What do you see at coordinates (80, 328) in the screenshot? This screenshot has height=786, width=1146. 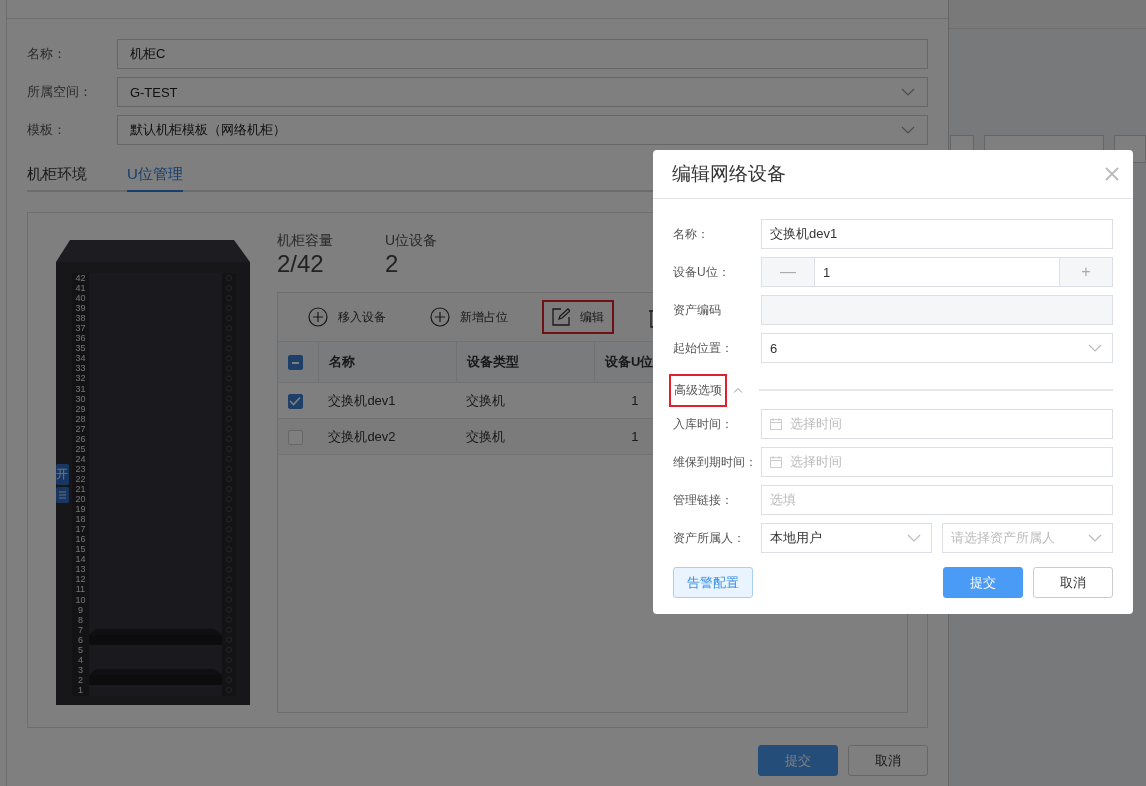 I see `u-number: 37` at bounding box center [80, 328].